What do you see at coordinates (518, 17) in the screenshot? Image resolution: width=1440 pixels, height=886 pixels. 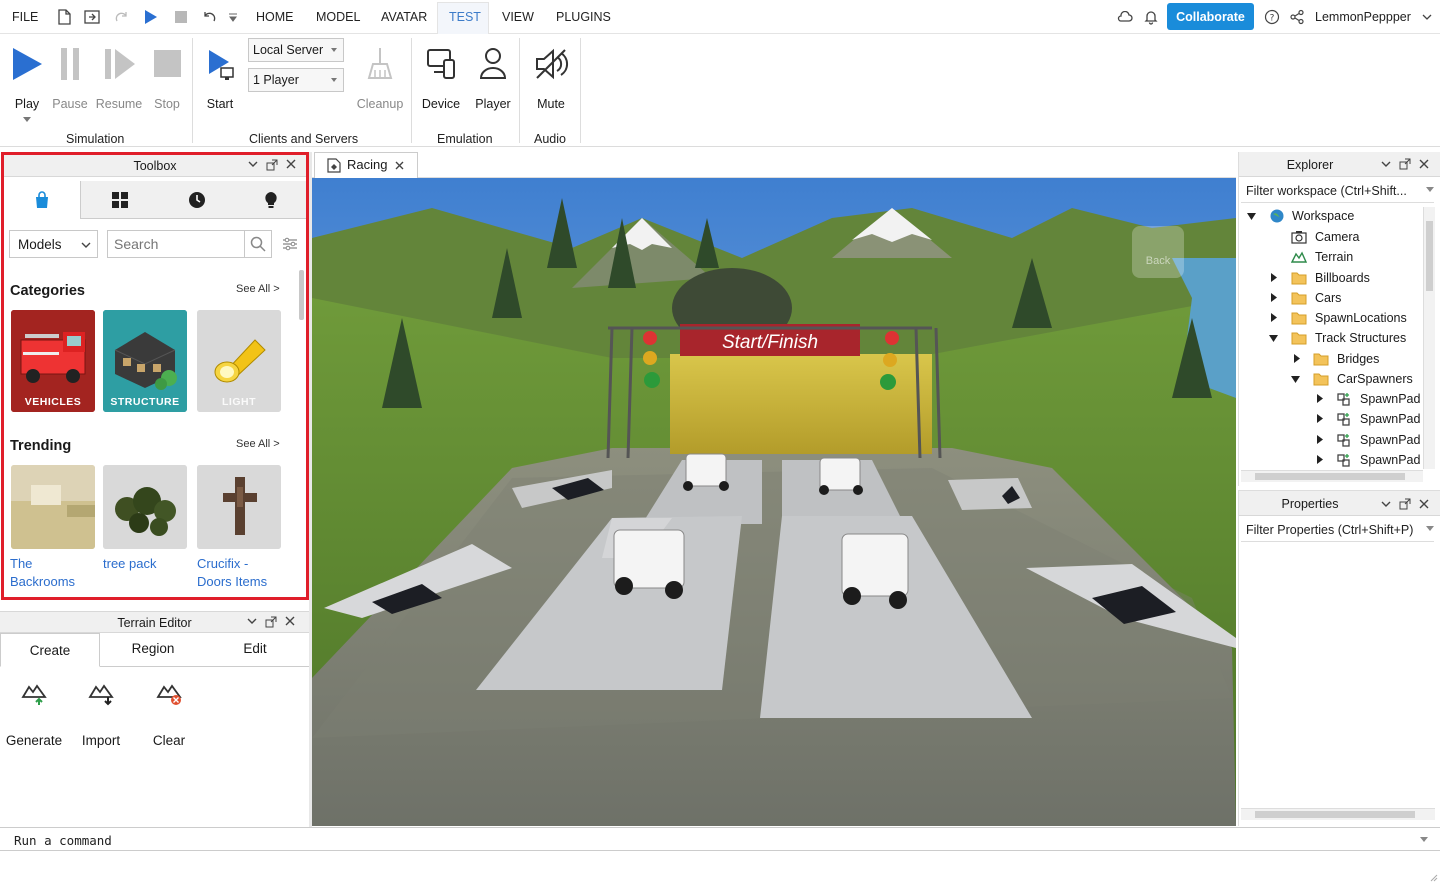 I see `tab-view: VIEW` at bounding box center [518, 17].